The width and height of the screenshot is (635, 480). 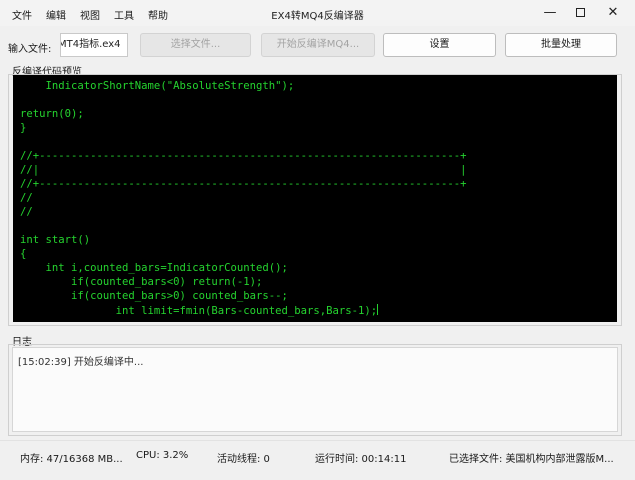 I want to click on status-runtime: 运行时间: 00:14:11, so click(x=361, y=459).